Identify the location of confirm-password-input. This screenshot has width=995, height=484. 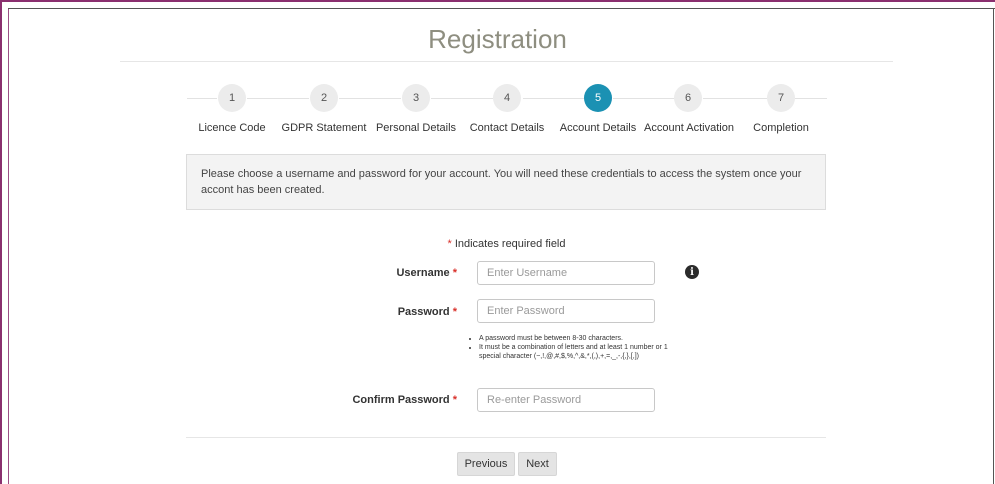
(566, 400).